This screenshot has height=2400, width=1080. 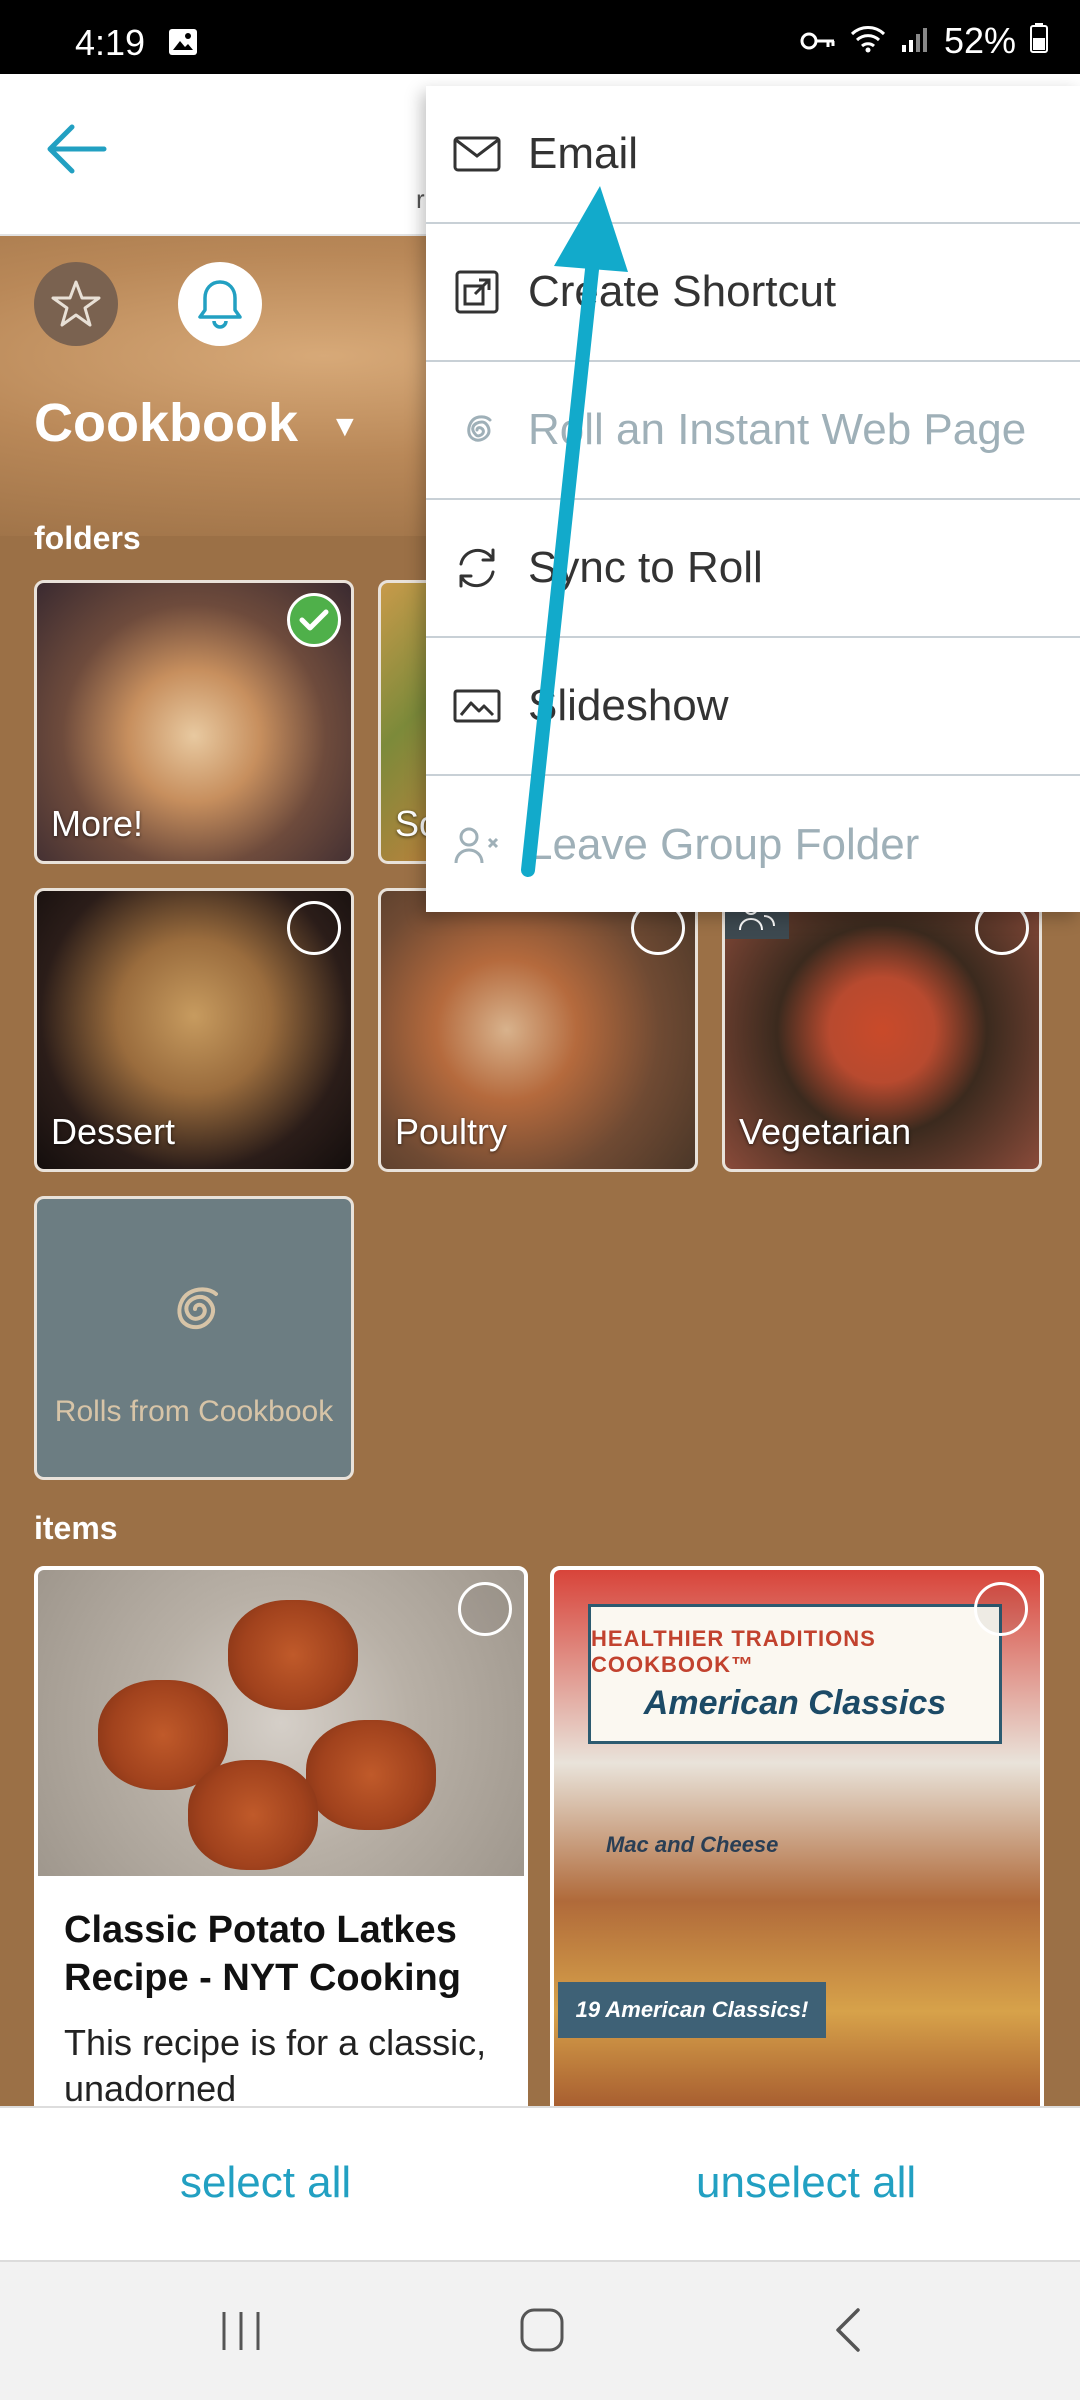 I want to click on menu-item-label: Create Shortcut, so click(x=682, y=291).